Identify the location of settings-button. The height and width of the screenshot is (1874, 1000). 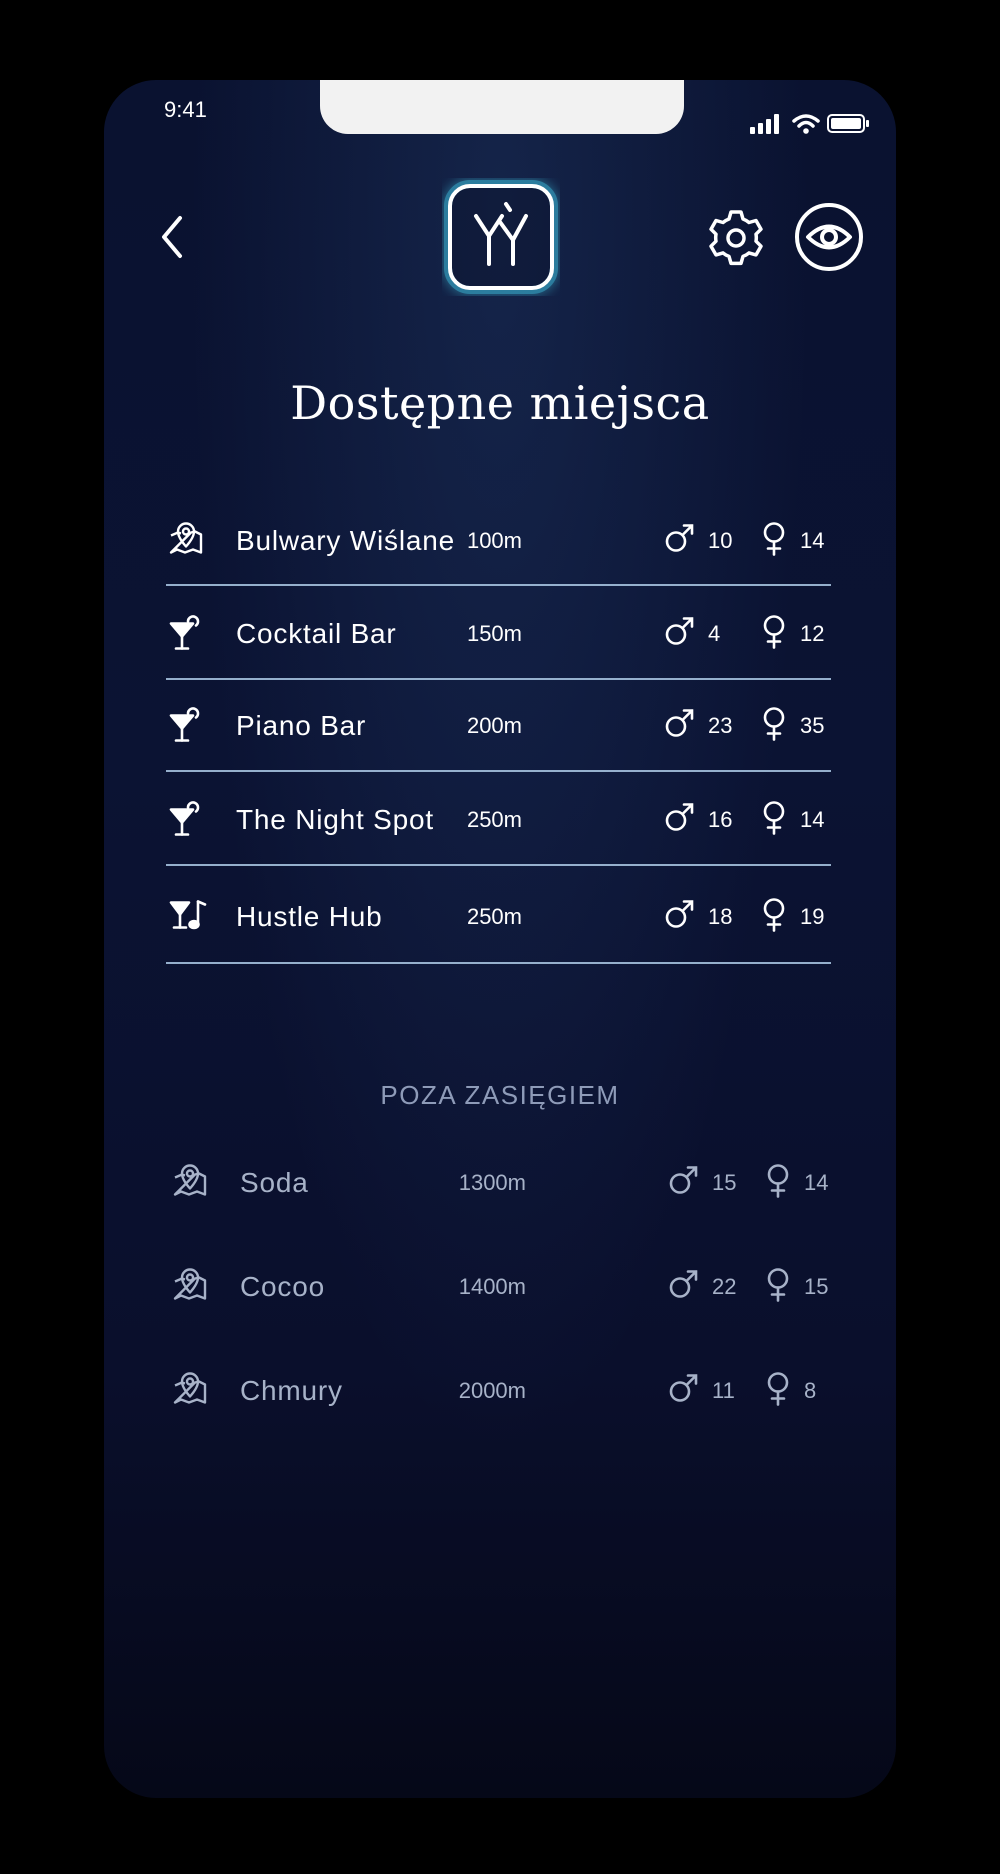
(736, 238).